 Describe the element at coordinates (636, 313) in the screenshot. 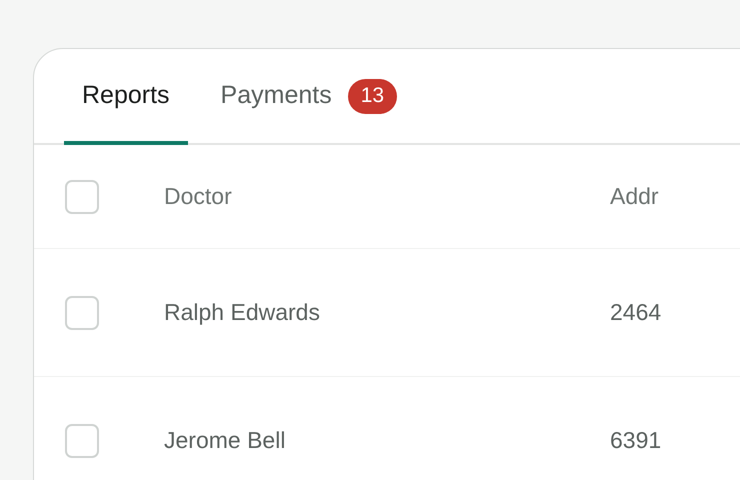

I see `table-cell-text: 2464` at that location.